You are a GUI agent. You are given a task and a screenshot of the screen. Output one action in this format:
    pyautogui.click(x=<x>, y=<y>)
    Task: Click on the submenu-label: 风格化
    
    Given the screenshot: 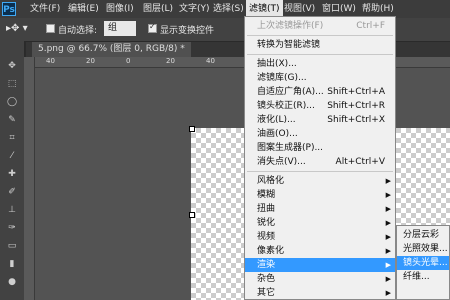 What is the action you would take?
    pyautogui.click(x=271, y=181)
    